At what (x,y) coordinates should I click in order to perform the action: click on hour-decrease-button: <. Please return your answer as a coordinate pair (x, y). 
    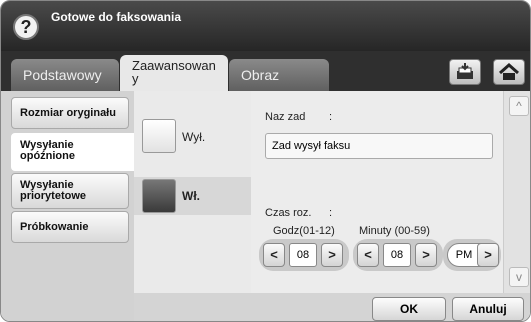
    Looking at the image, I should click on (274, 255).